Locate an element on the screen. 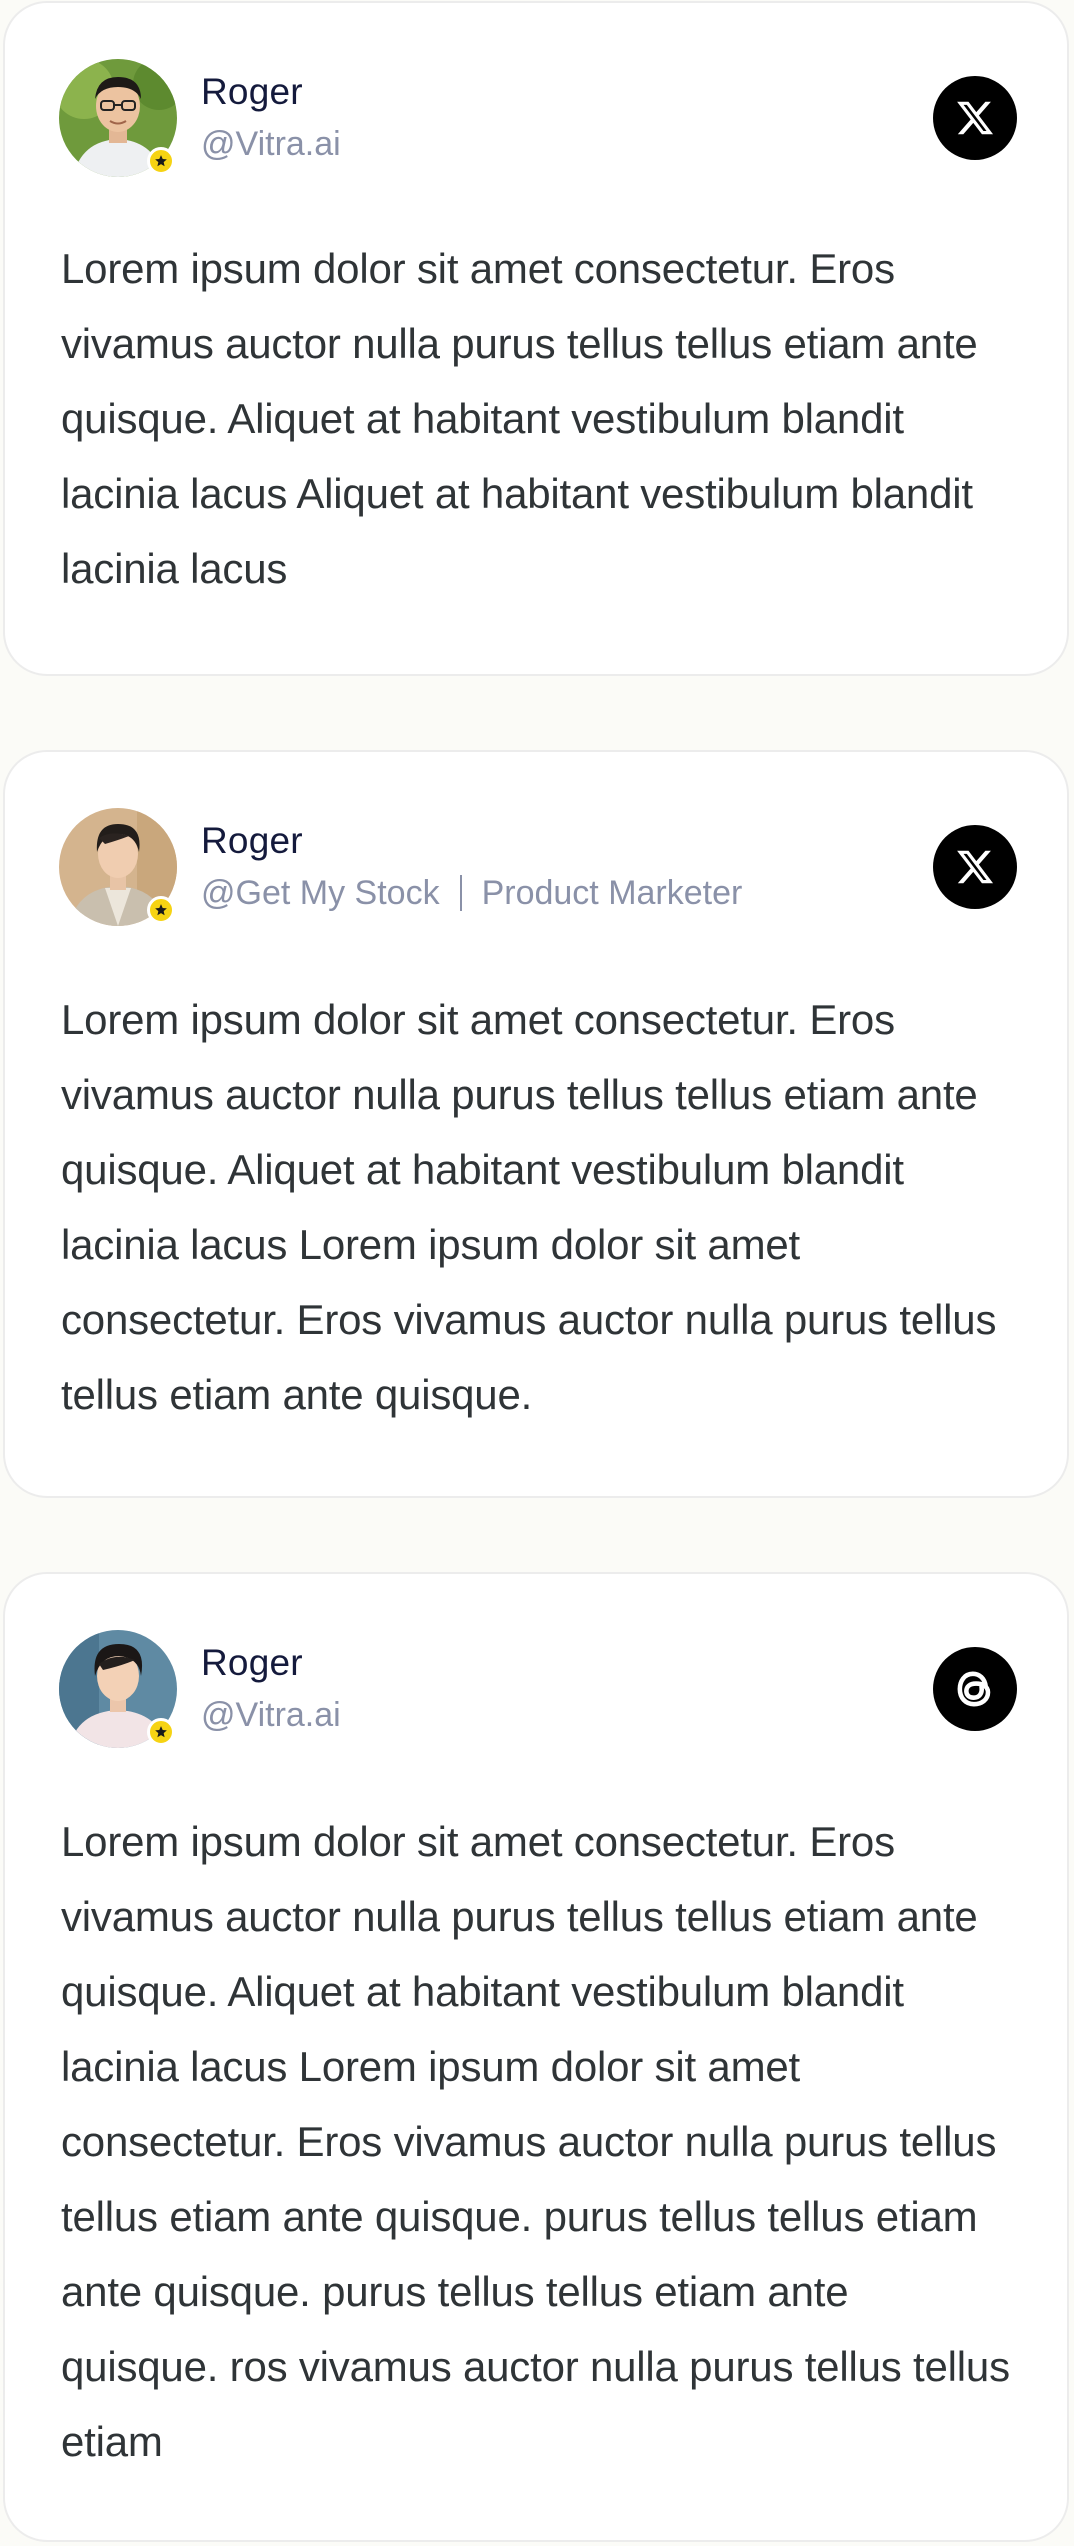 This screenshot has height=2546, width=1074. author-meta: @Get My Stock Product Marketer is located at coordinates (567, 893).